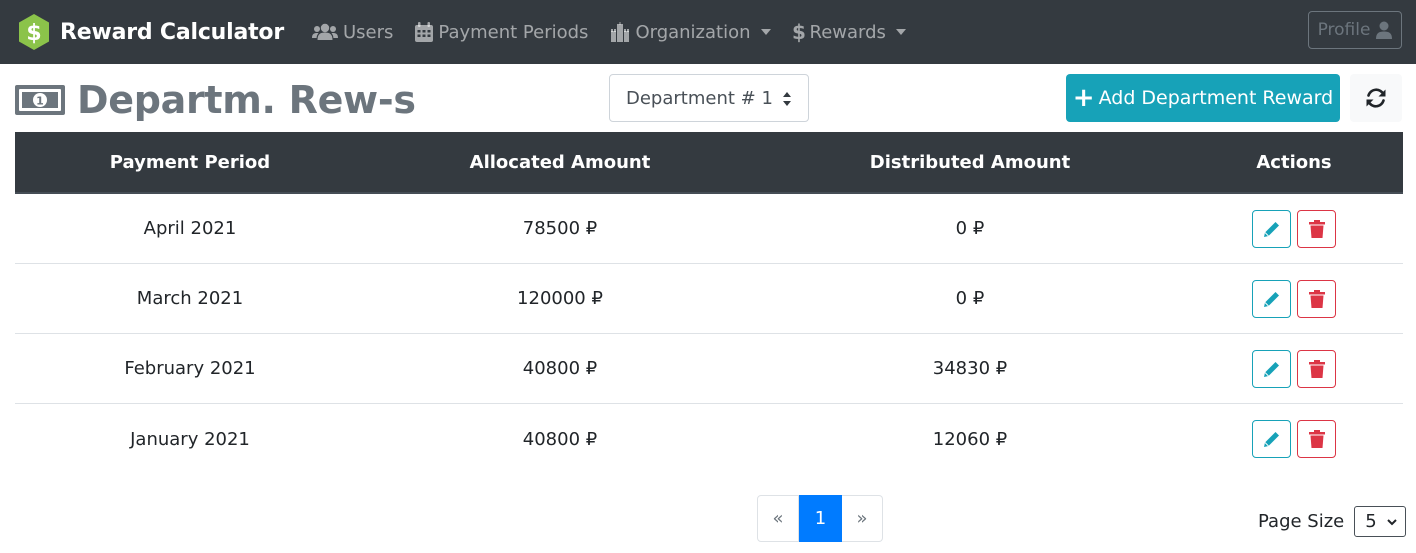  Describe the element at coordinates (1216, 98) in the screenshot. I see `add-button-label: Add Department Reward` at that location.